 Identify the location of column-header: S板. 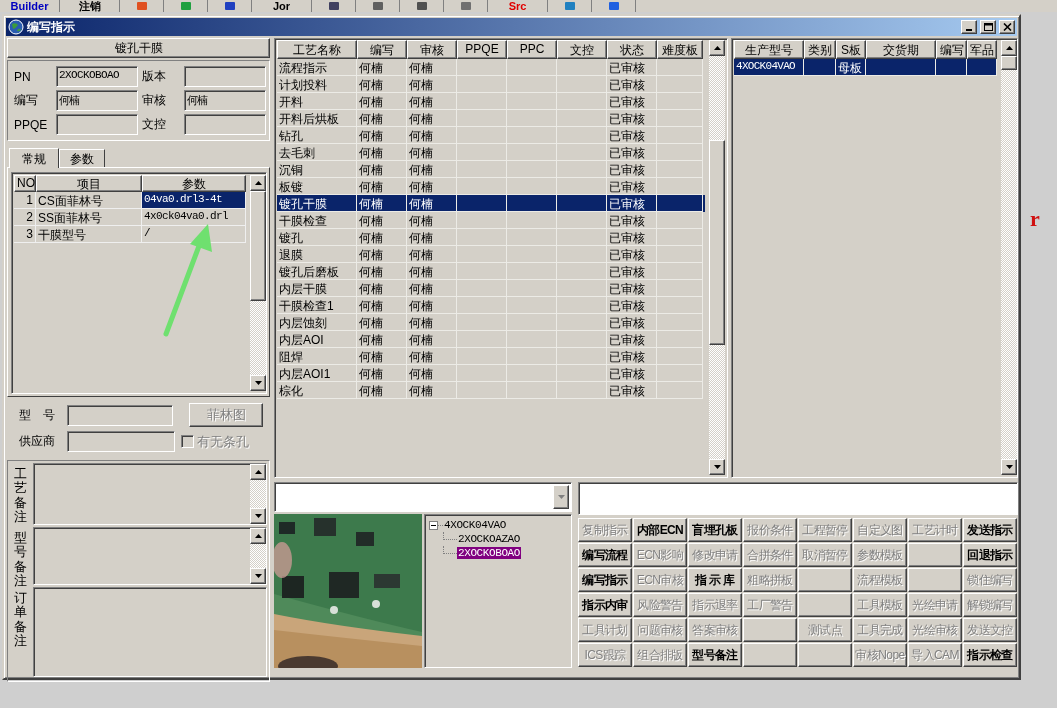
(851, 49).